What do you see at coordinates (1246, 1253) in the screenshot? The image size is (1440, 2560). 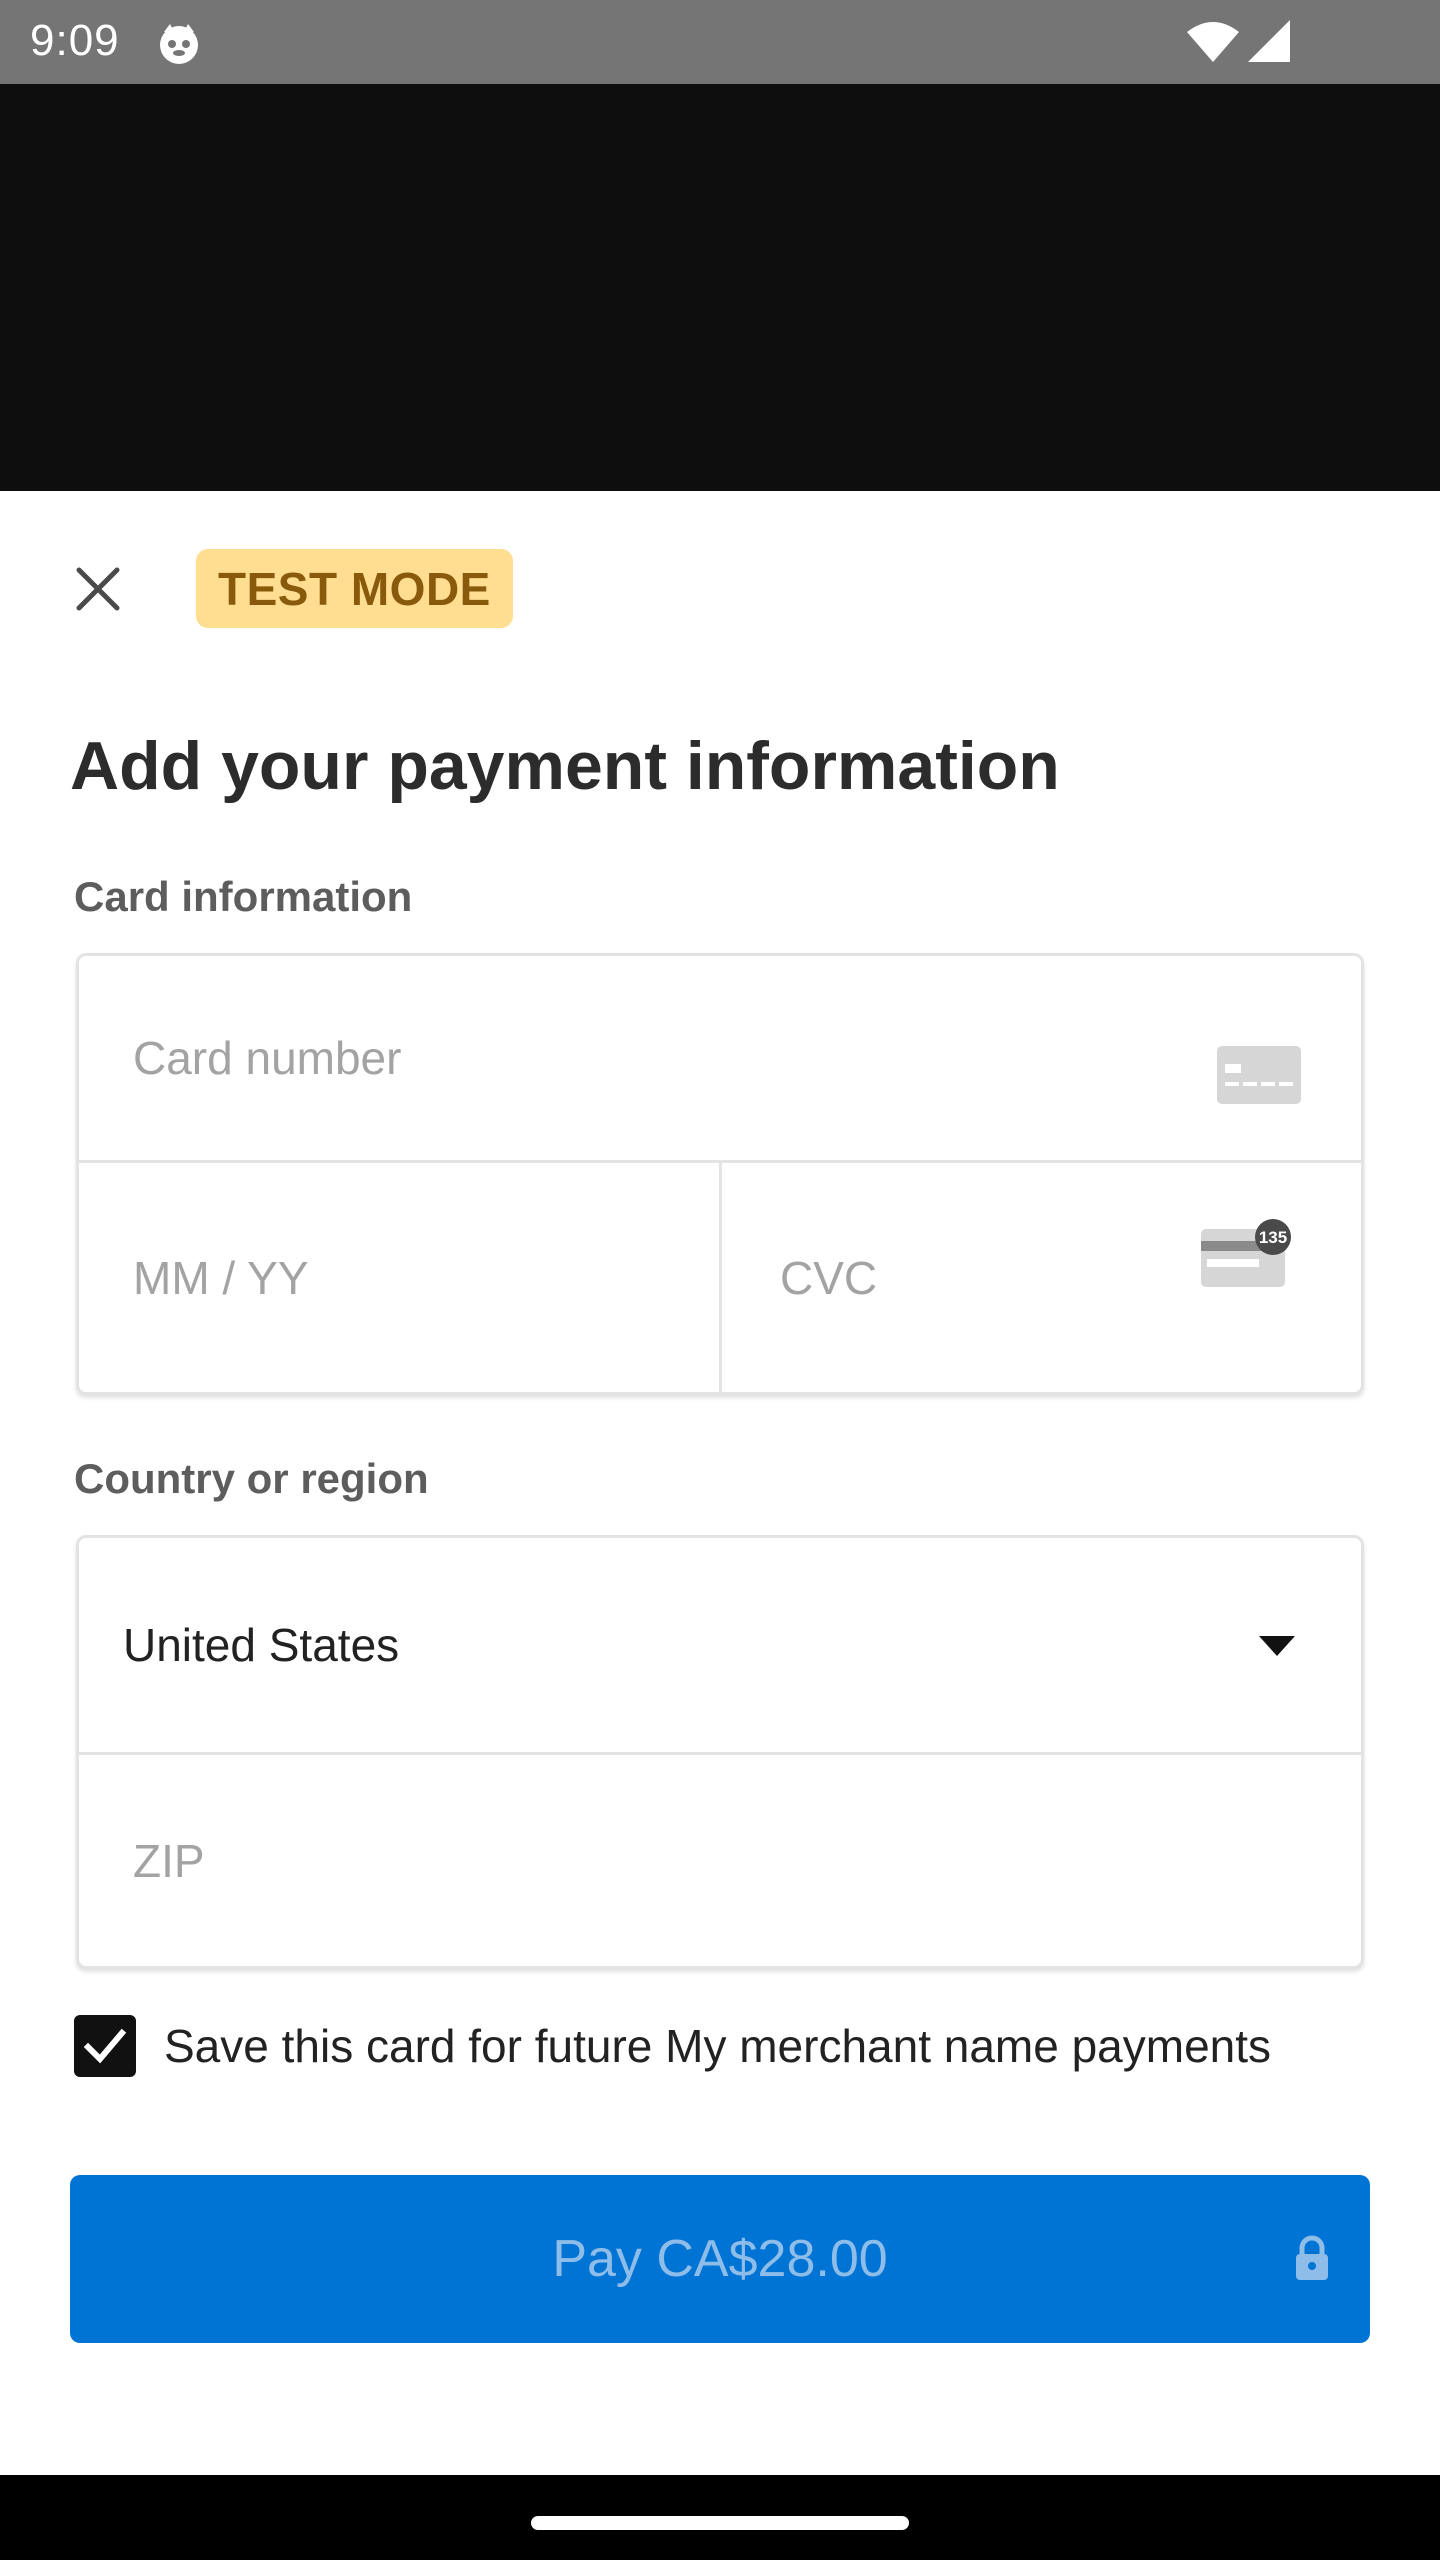 I see `cvc-card-icon: 135` at bounding box center [1246, 1253].